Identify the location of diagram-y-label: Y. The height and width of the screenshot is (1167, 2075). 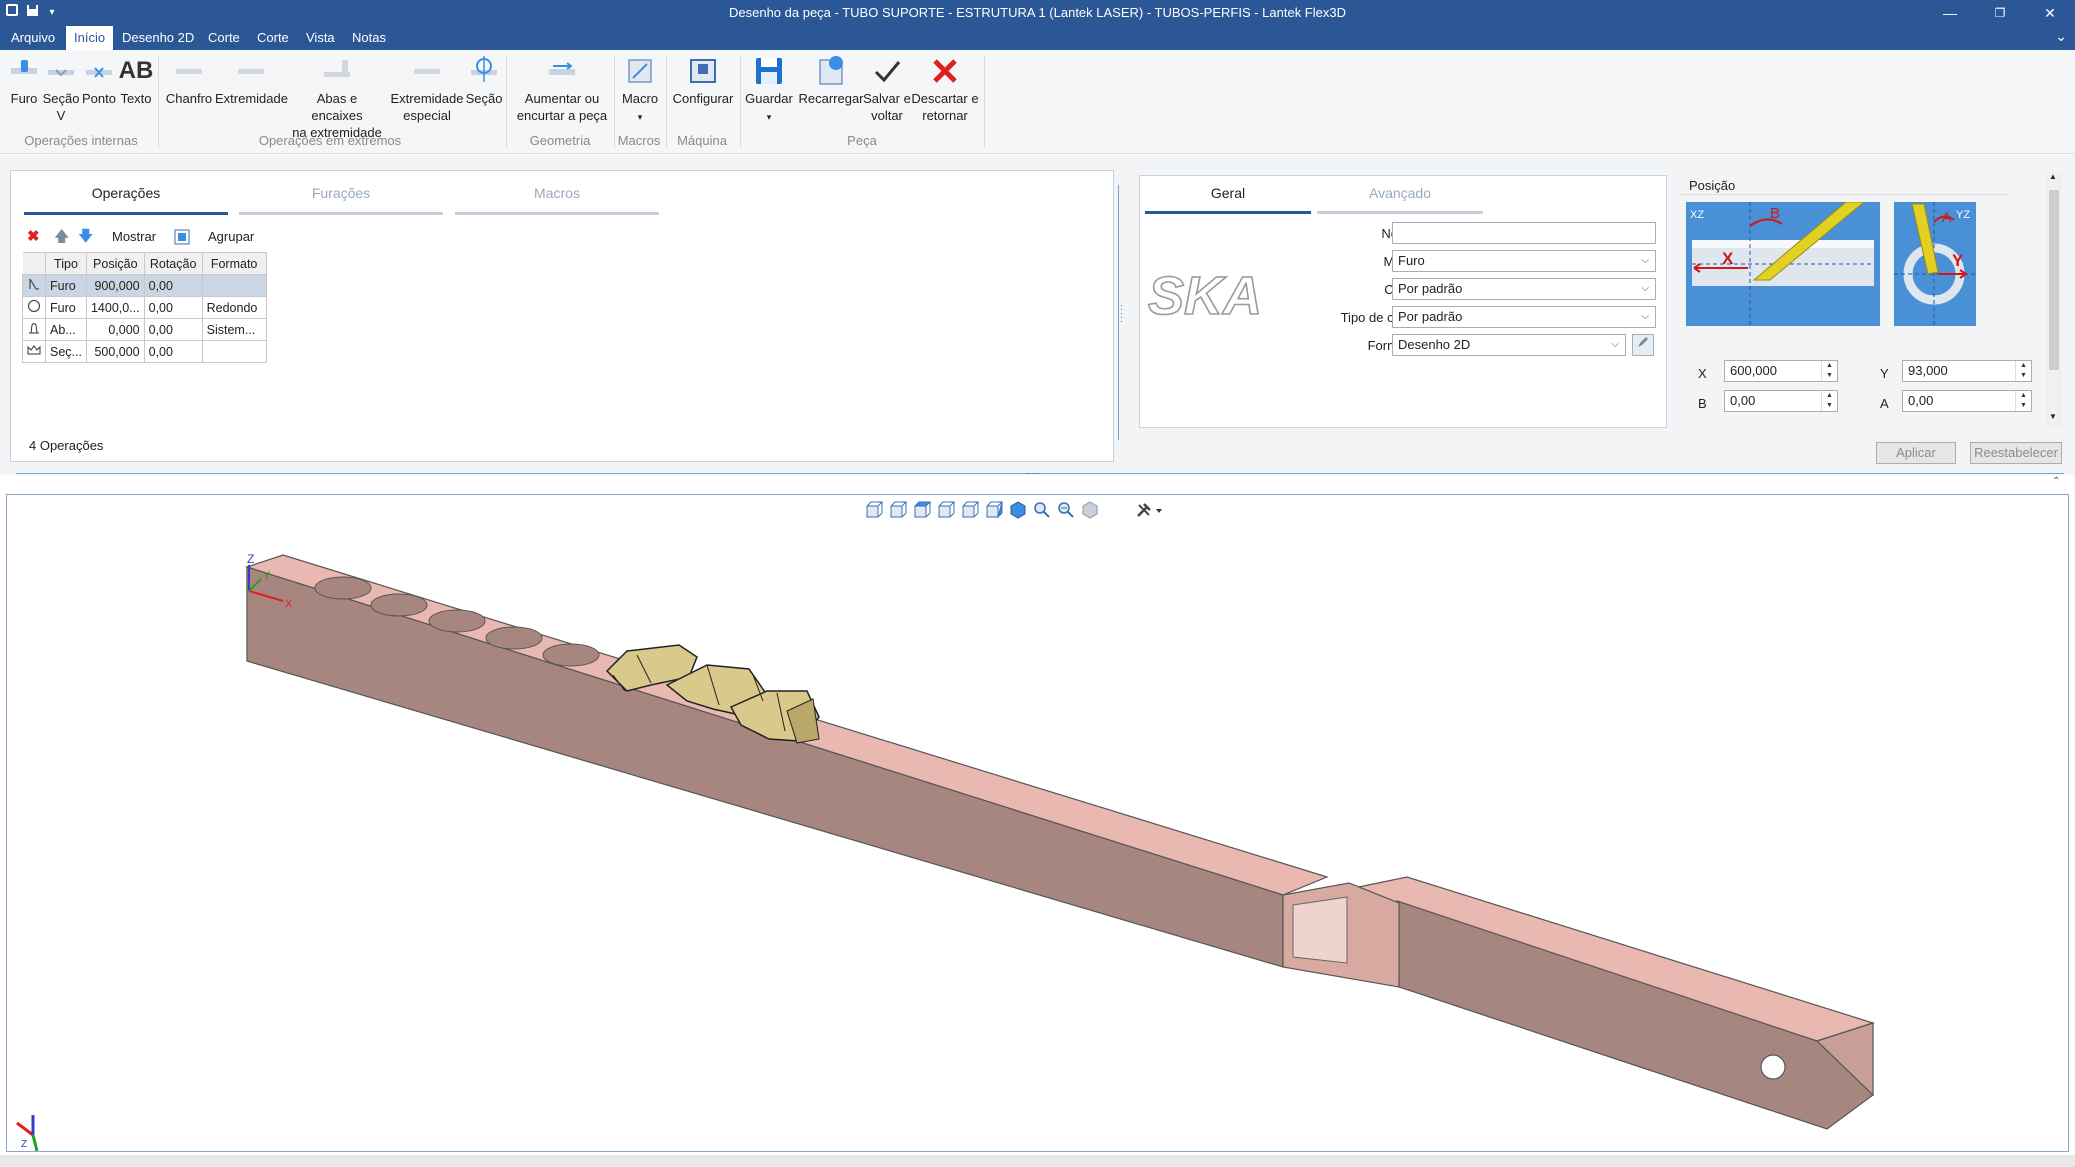
(1958, 260).